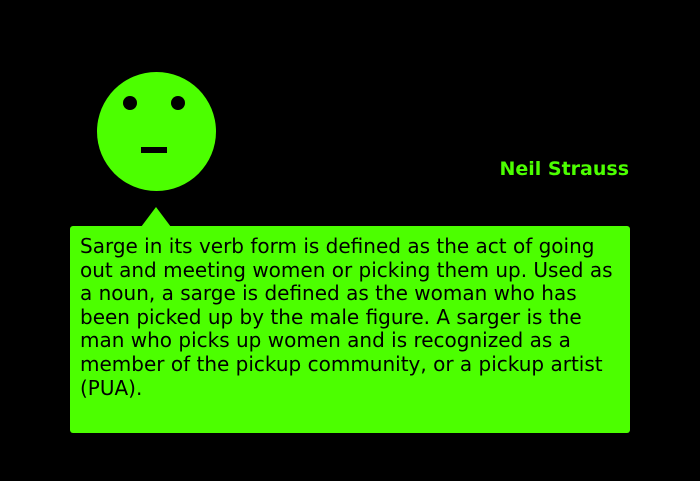  What do you see at coordinates (156, 217) in the screenshot?
I see `speech-bubble-tail` at bounding box center [156, 217].